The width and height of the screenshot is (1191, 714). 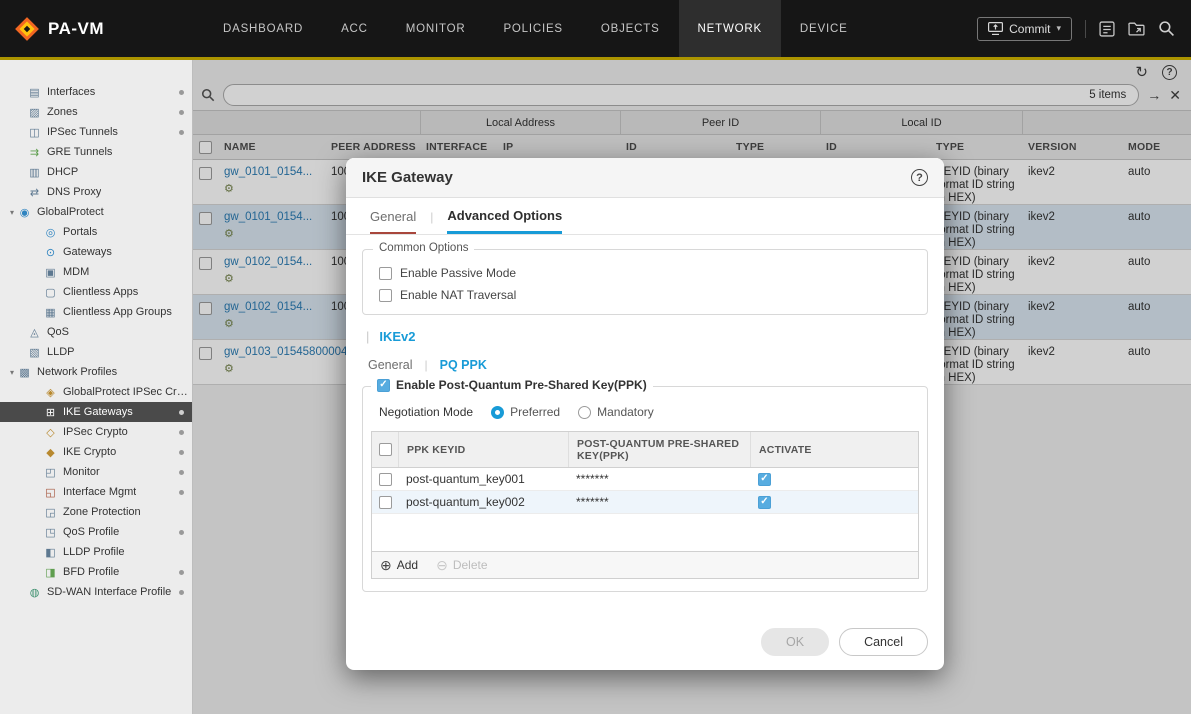 What do you see at coordinates (1136, 28) in the screenshot?
I see `config-export-icon` at bounding box center [1136, 28].